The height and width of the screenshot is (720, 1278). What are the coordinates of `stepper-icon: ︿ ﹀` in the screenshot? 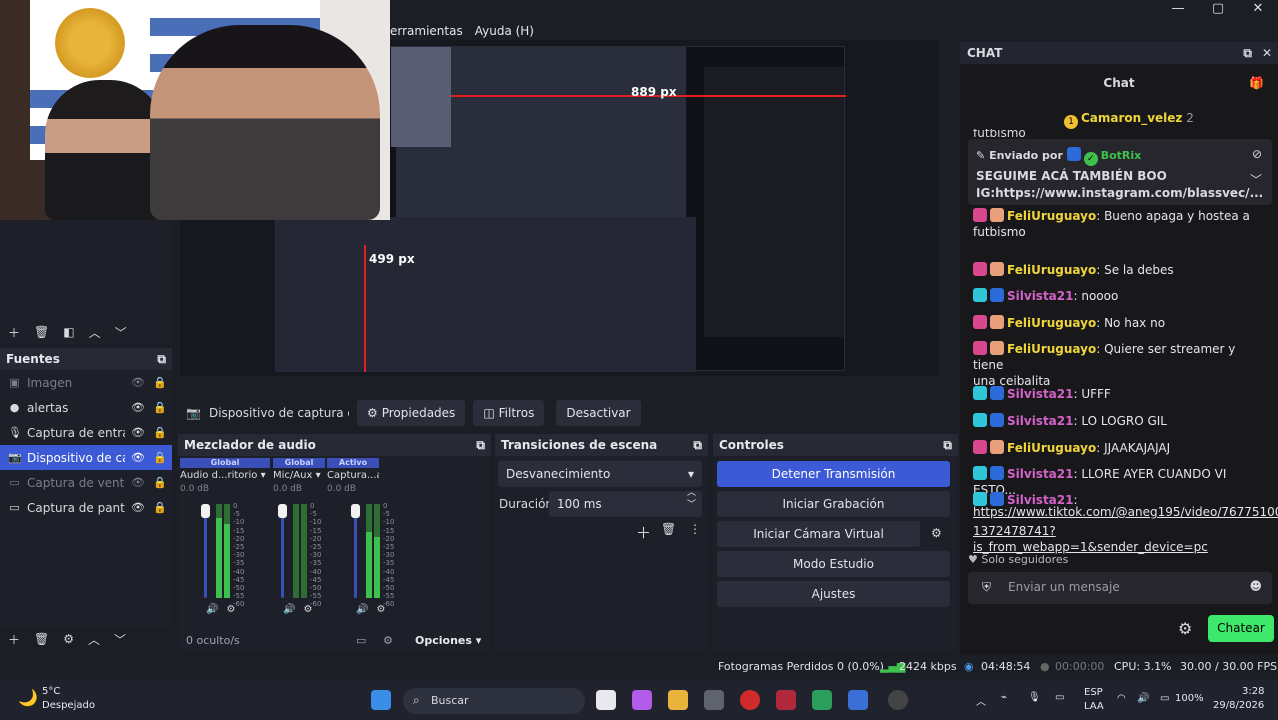 It's located at (691, 499).